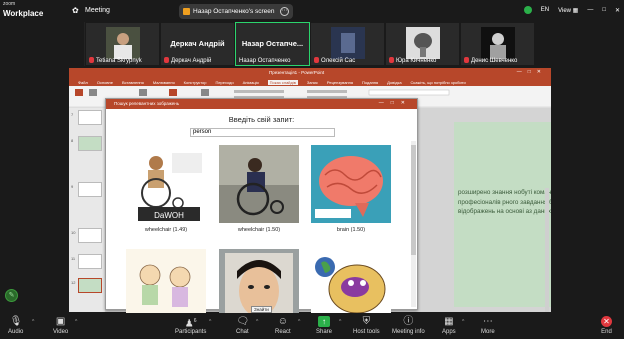 This screenshot has width=624, height=339. I want to click on participant-tile-active-speaker: Назар Остапче... Назар Остапченко, so click(272, 44).